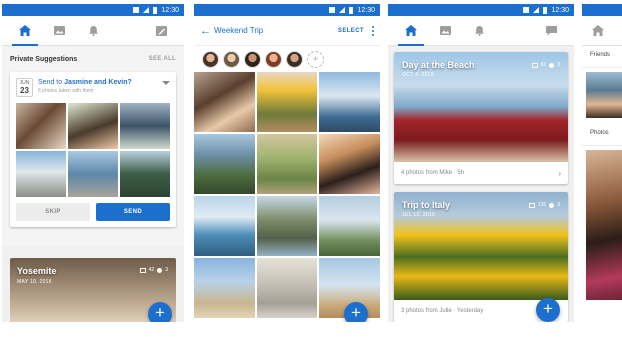  Describe the element at coordinates (239, 30) in the screenshot. I see `album-title: Weekend Trip` at that location.